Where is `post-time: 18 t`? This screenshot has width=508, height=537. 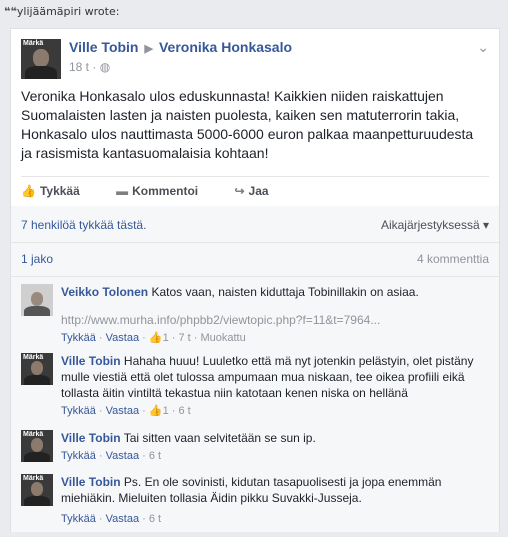 post-time: 18 t is located at coordinates (79, 67).